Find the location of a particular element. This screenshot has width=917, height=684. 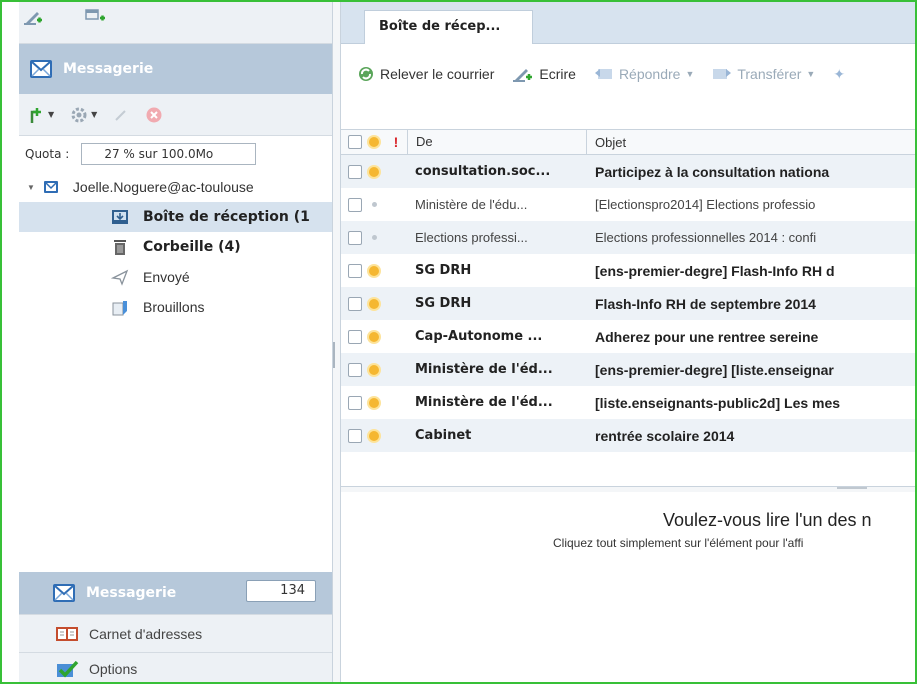

app-header: Messagerie is located at coordinates (175, 69).